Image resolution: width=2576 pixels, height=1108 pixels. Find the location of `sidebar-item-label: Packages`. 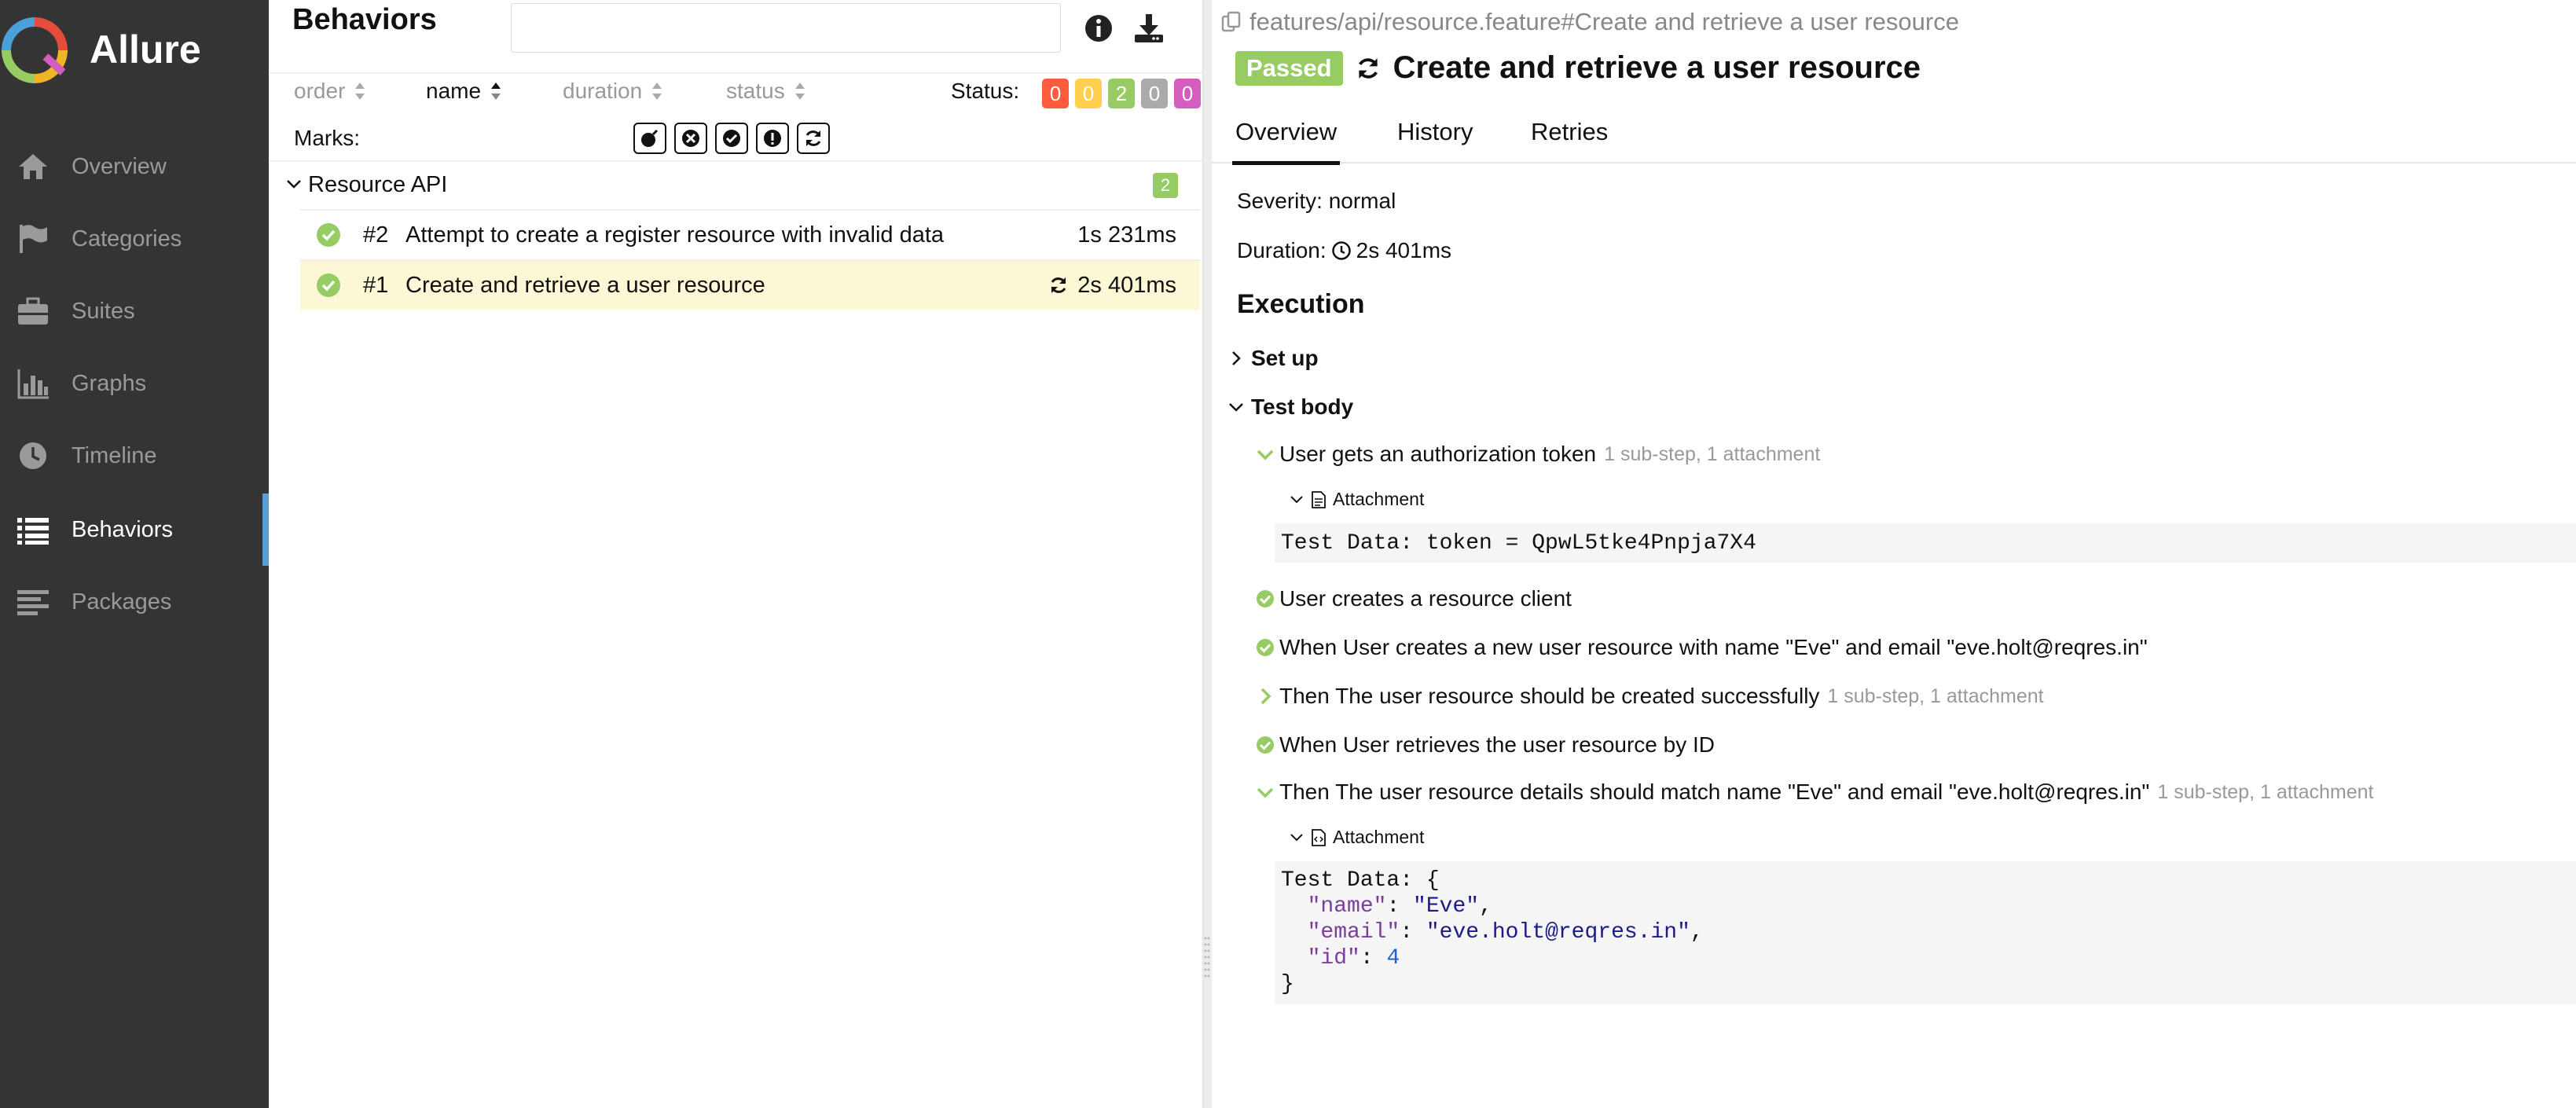

sidebar-item-label: Packages is located at coordinates (122, 602).